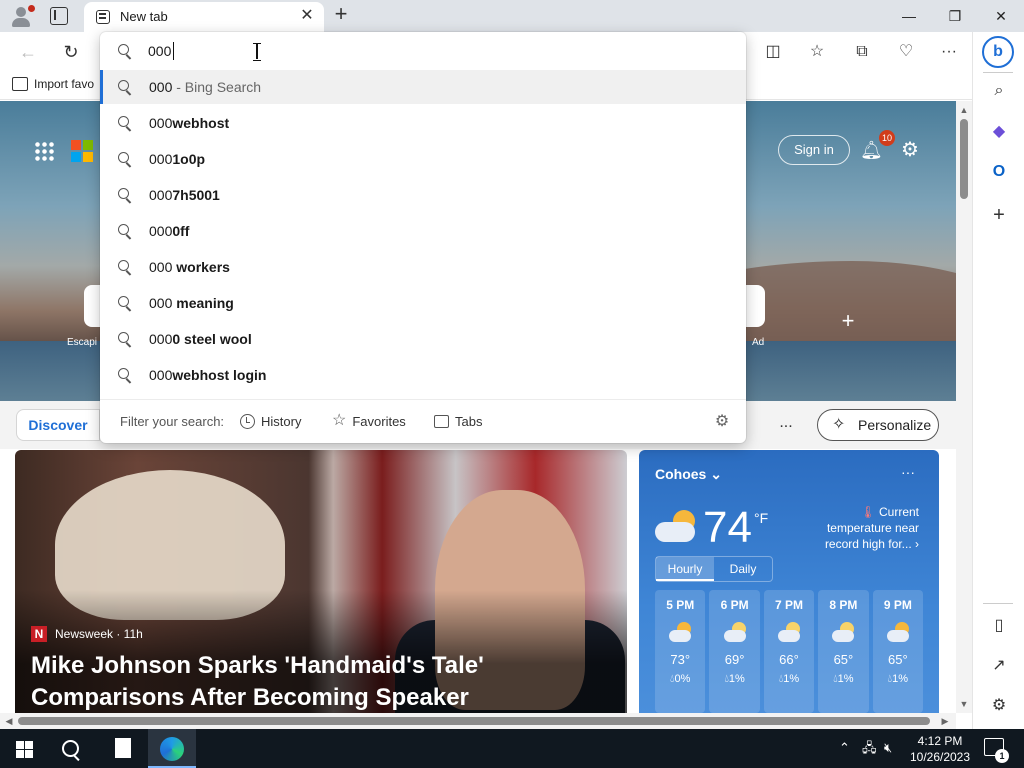 The width and height of the screenshot is (1024, 768). Describe the element at coordinates (773, 52) in the screenshot. I see `split-screen-icon: ◫` at that location.